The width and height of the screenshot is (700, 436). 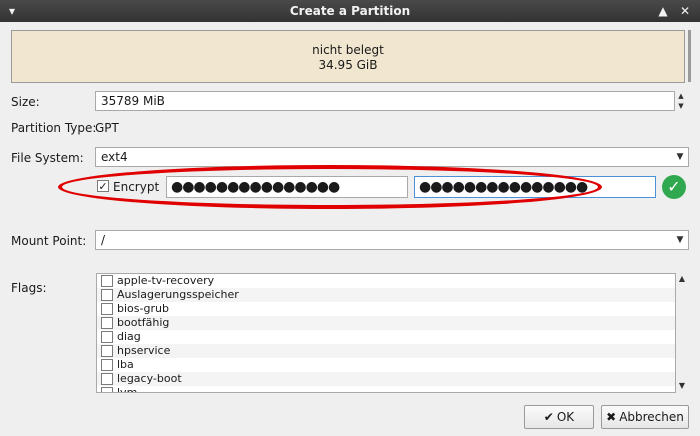 What do you see at coordinates (47, 158) in the screenshot?
I see `file-system-label: File System:` at bounding box center [47, 158].